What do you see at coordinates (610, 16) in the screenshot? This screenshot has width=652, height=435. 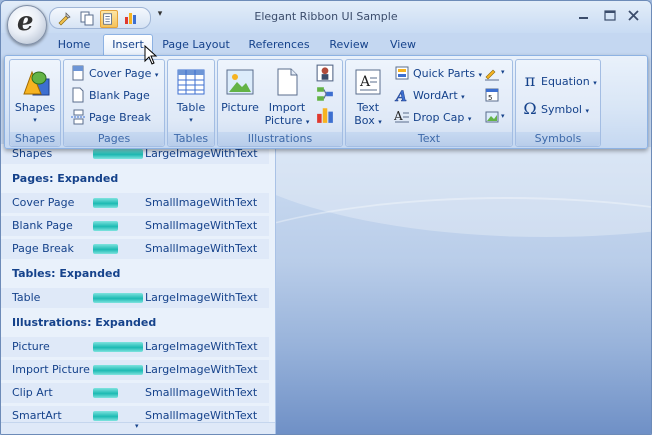 I see `maximize-icon` at bounding box center [610, 16].